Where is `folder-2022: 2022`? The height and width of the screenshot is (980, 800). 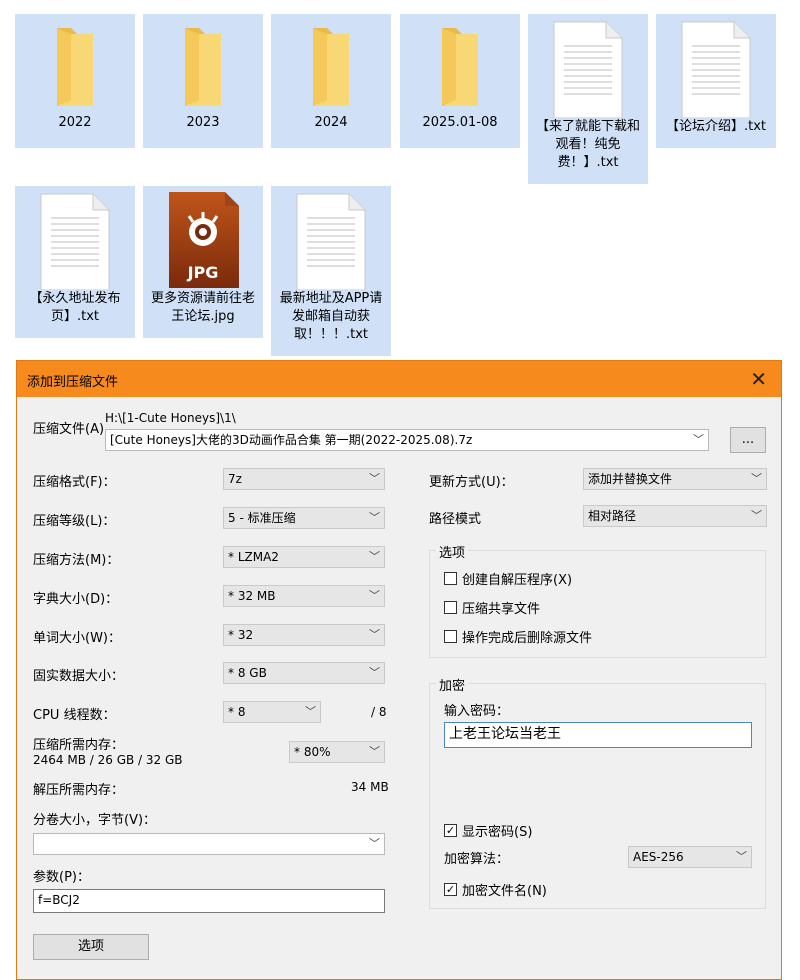
folder-2022: 2022 is located at coordinates (75, 81).